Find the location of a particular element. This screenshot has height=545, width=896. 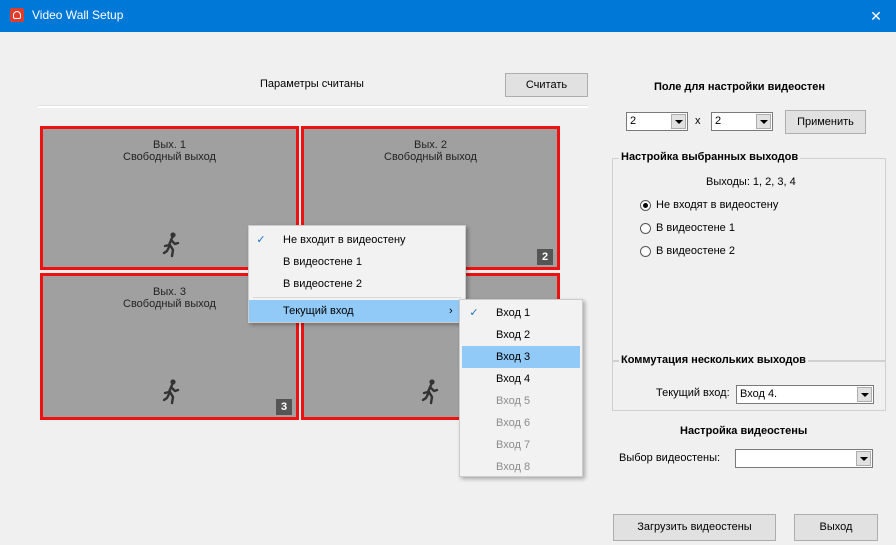

submenu-item-input-2: Вход 2 is located at coordinates (521, 335).